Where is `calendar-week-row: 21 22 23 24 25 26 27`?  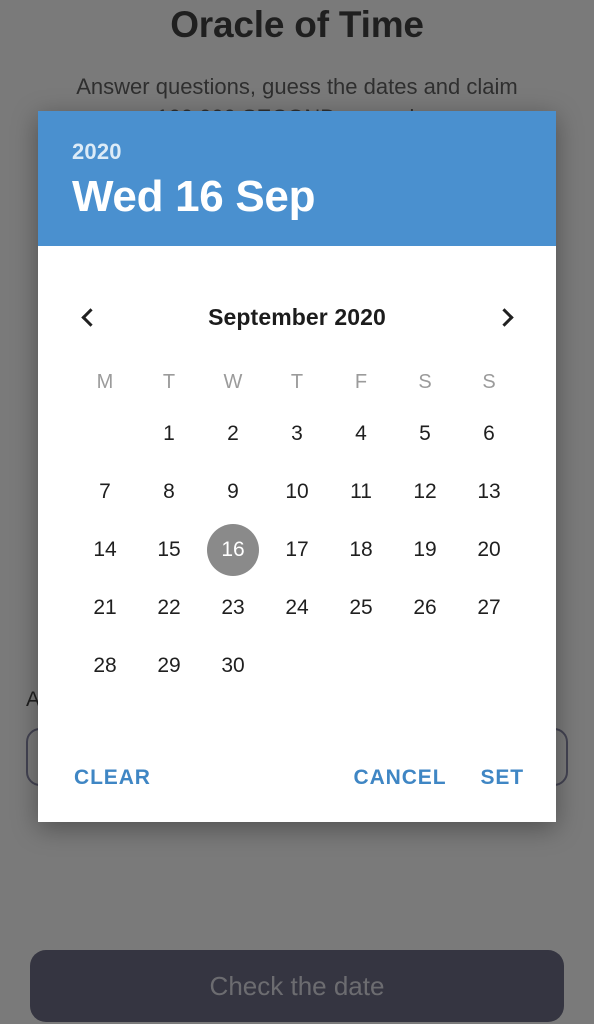 calendar-week-row: 21 22 23 24 25 26 27 is located at coordinates (297, 608).